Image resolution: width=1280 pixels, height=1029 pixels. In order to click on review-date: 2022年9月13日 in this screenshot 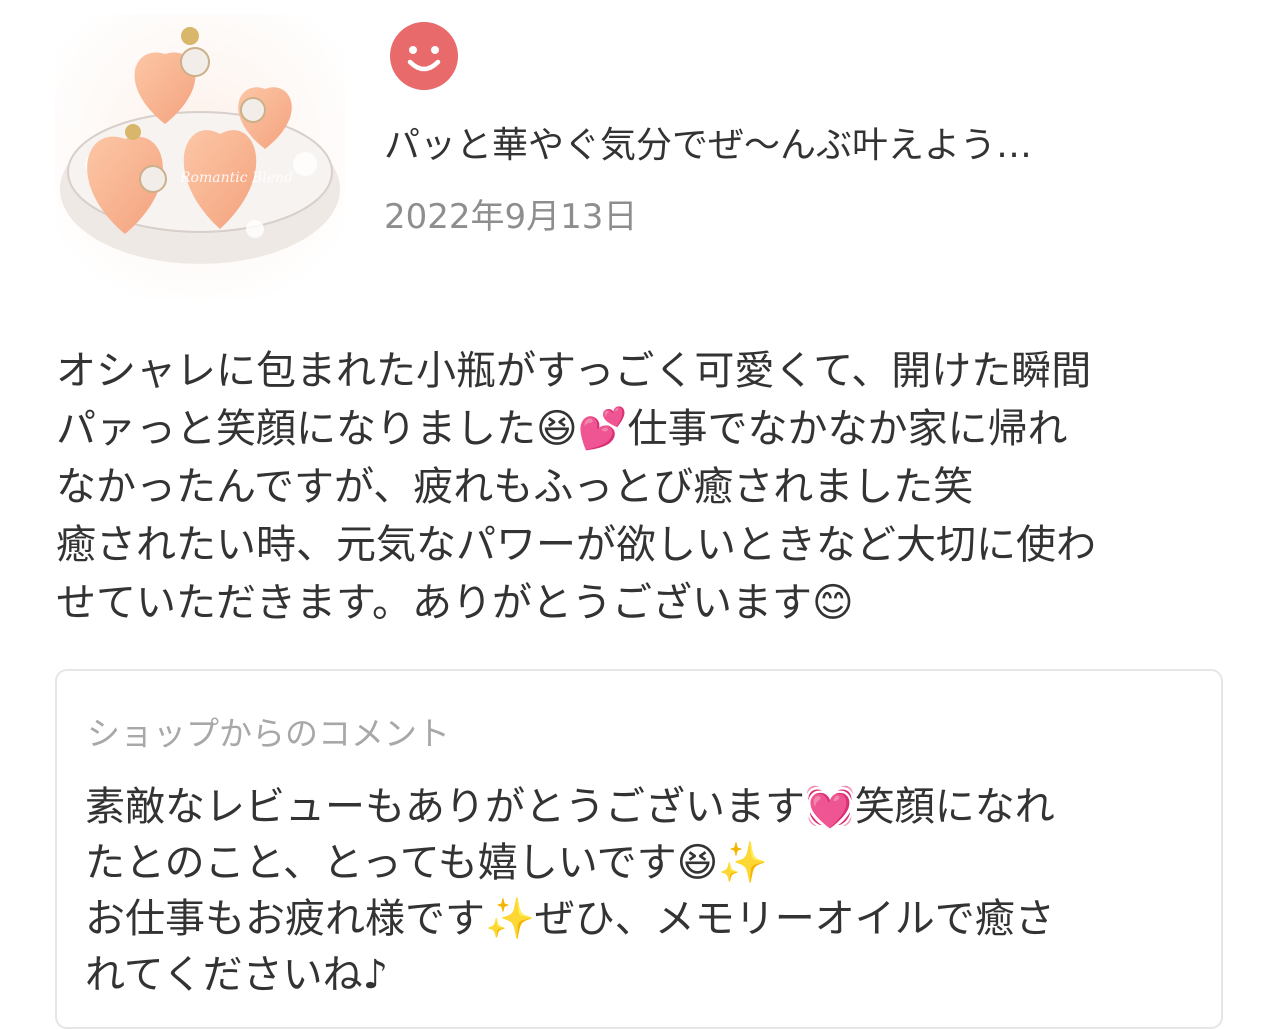, I will do `click(511, 217)`.